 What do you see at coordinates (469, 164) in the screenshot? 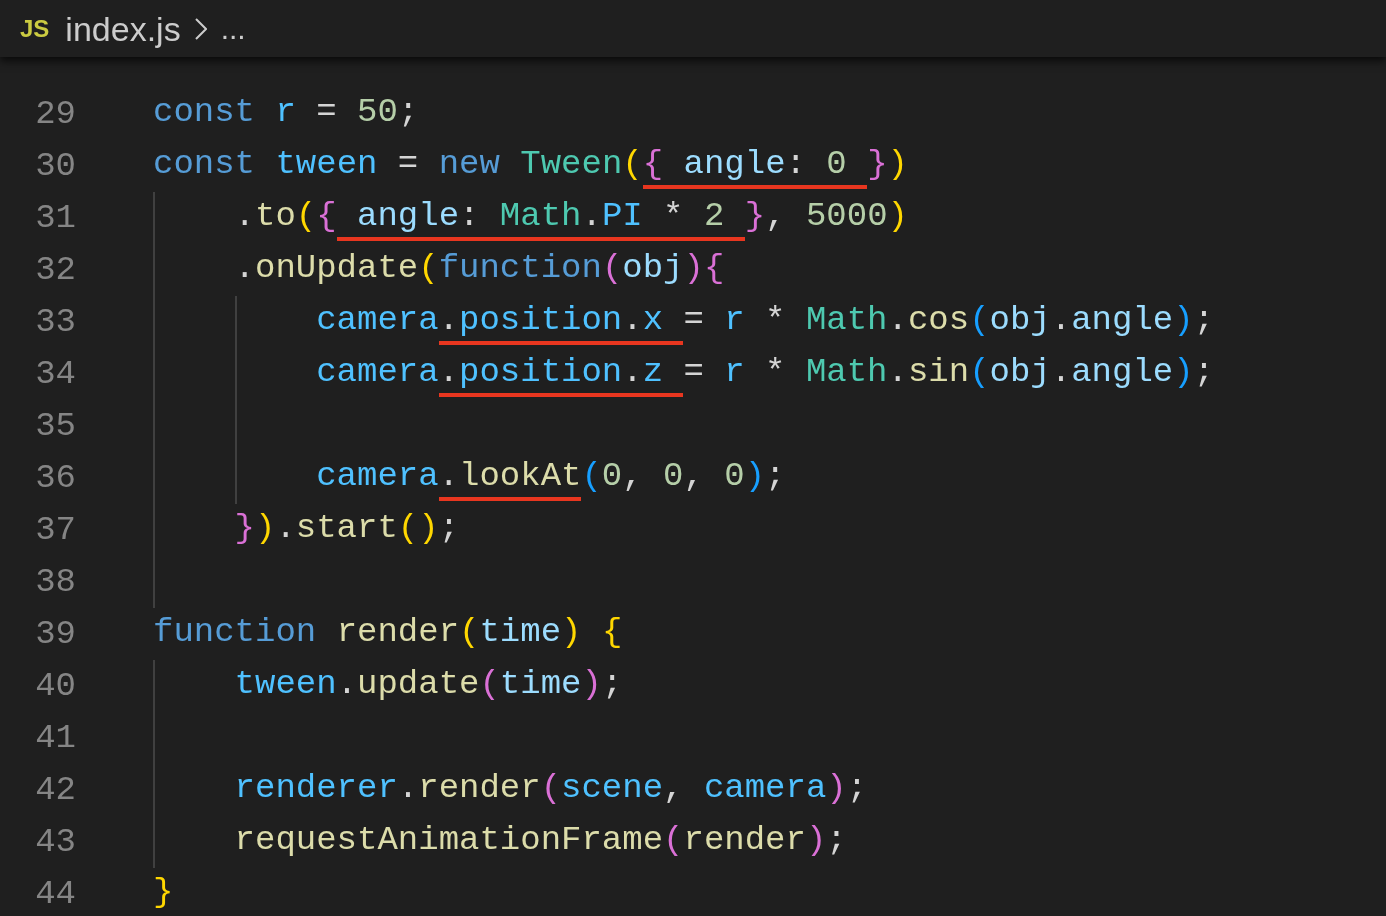
I see `code-token: new` at bounding box center [469, 164].